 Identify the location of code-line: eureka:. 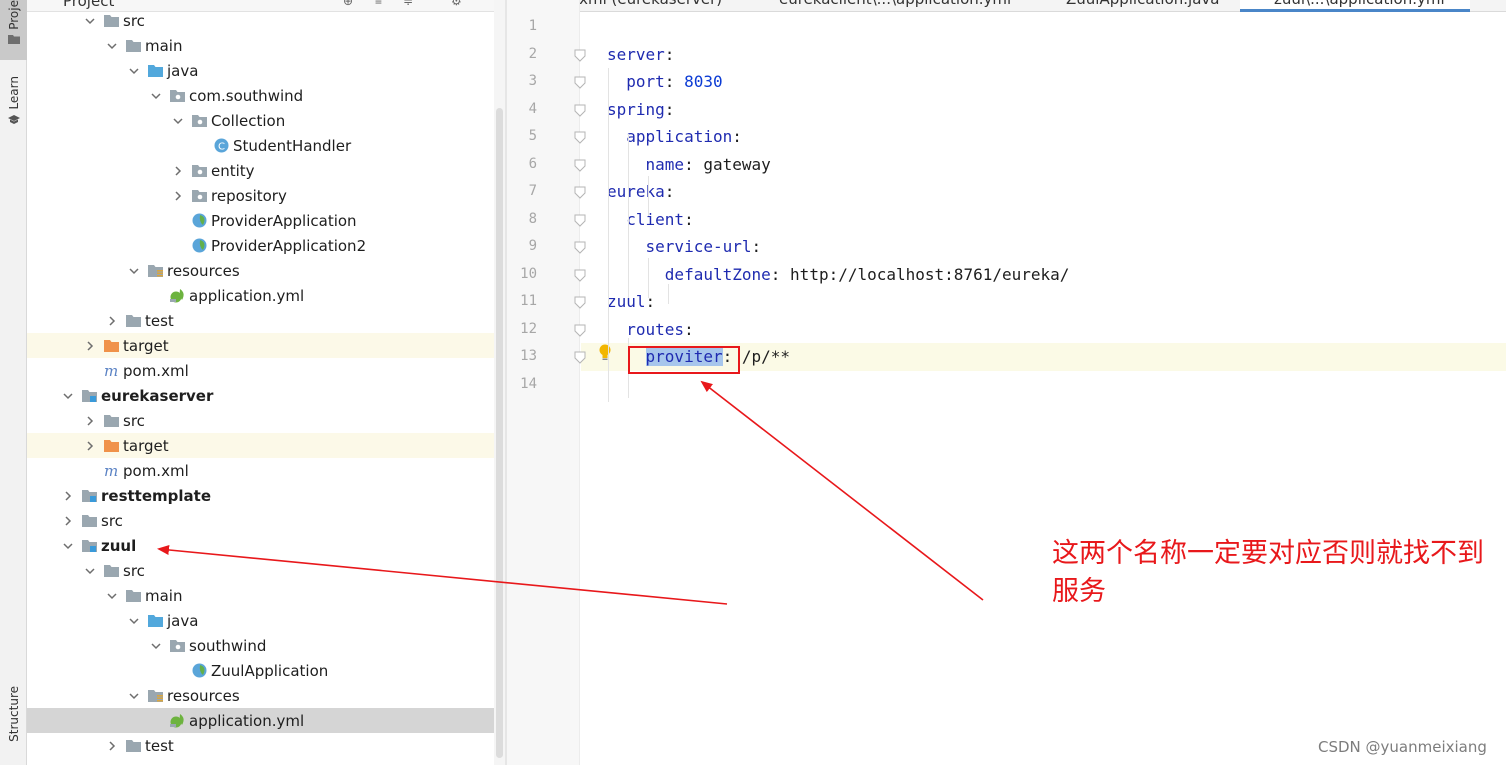
(640, 191).